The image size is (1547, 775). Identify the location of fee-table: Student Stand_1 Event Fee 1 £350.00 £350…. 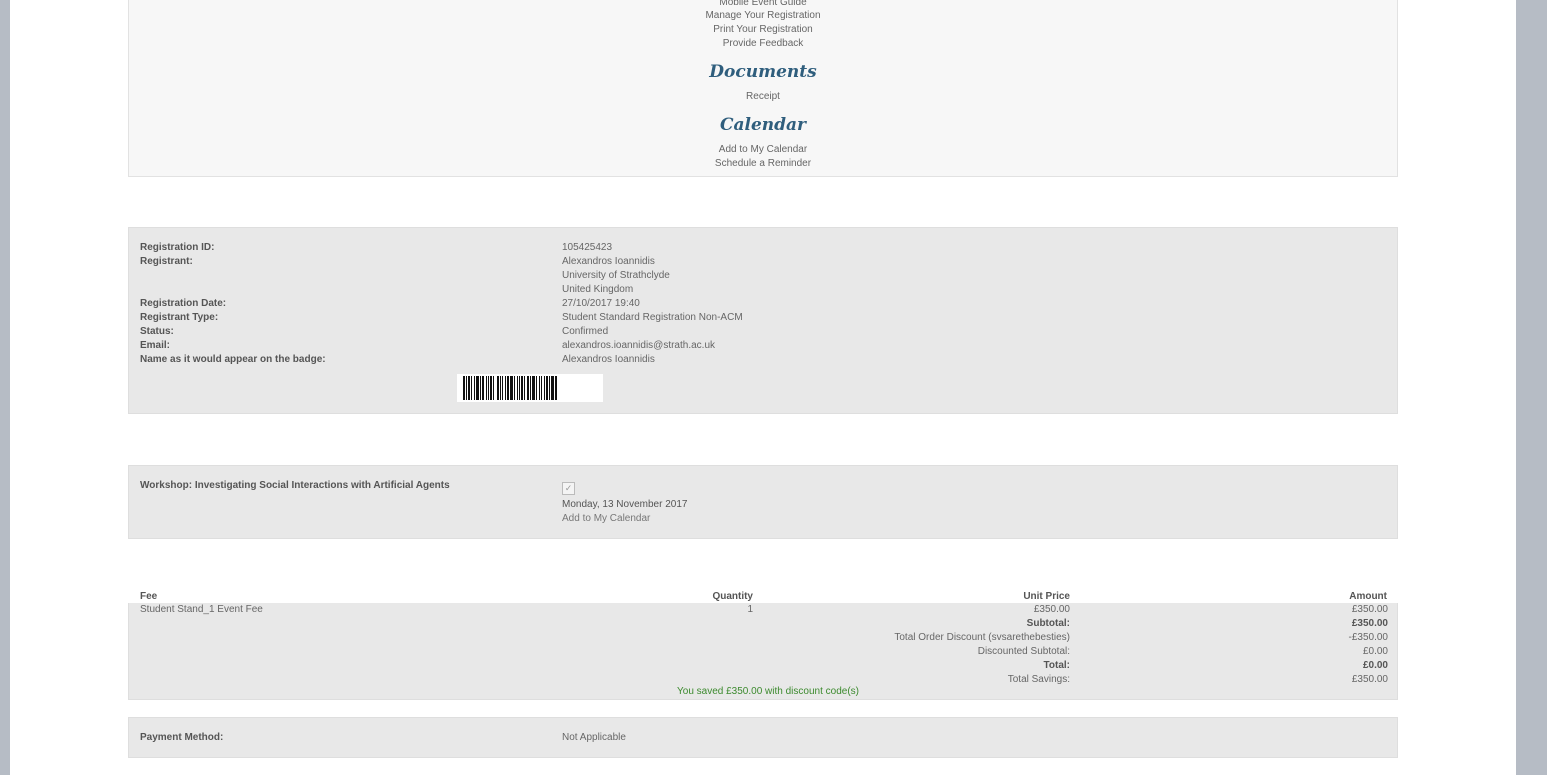
(763, 651).